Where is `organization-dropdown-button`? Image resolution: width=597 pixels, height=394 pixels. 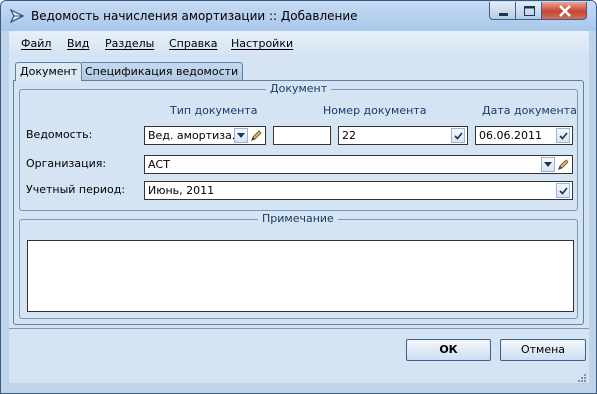
organization-dropdown-button is located at coordinates (548, 164).